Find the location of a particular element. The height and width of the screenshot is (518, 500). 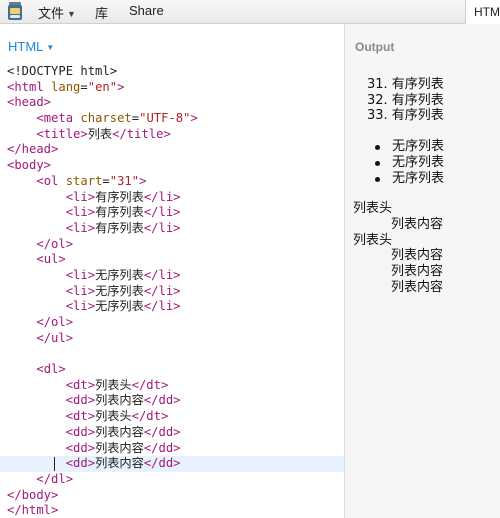

code-line: <dl> is located at coordinates (172, 370).